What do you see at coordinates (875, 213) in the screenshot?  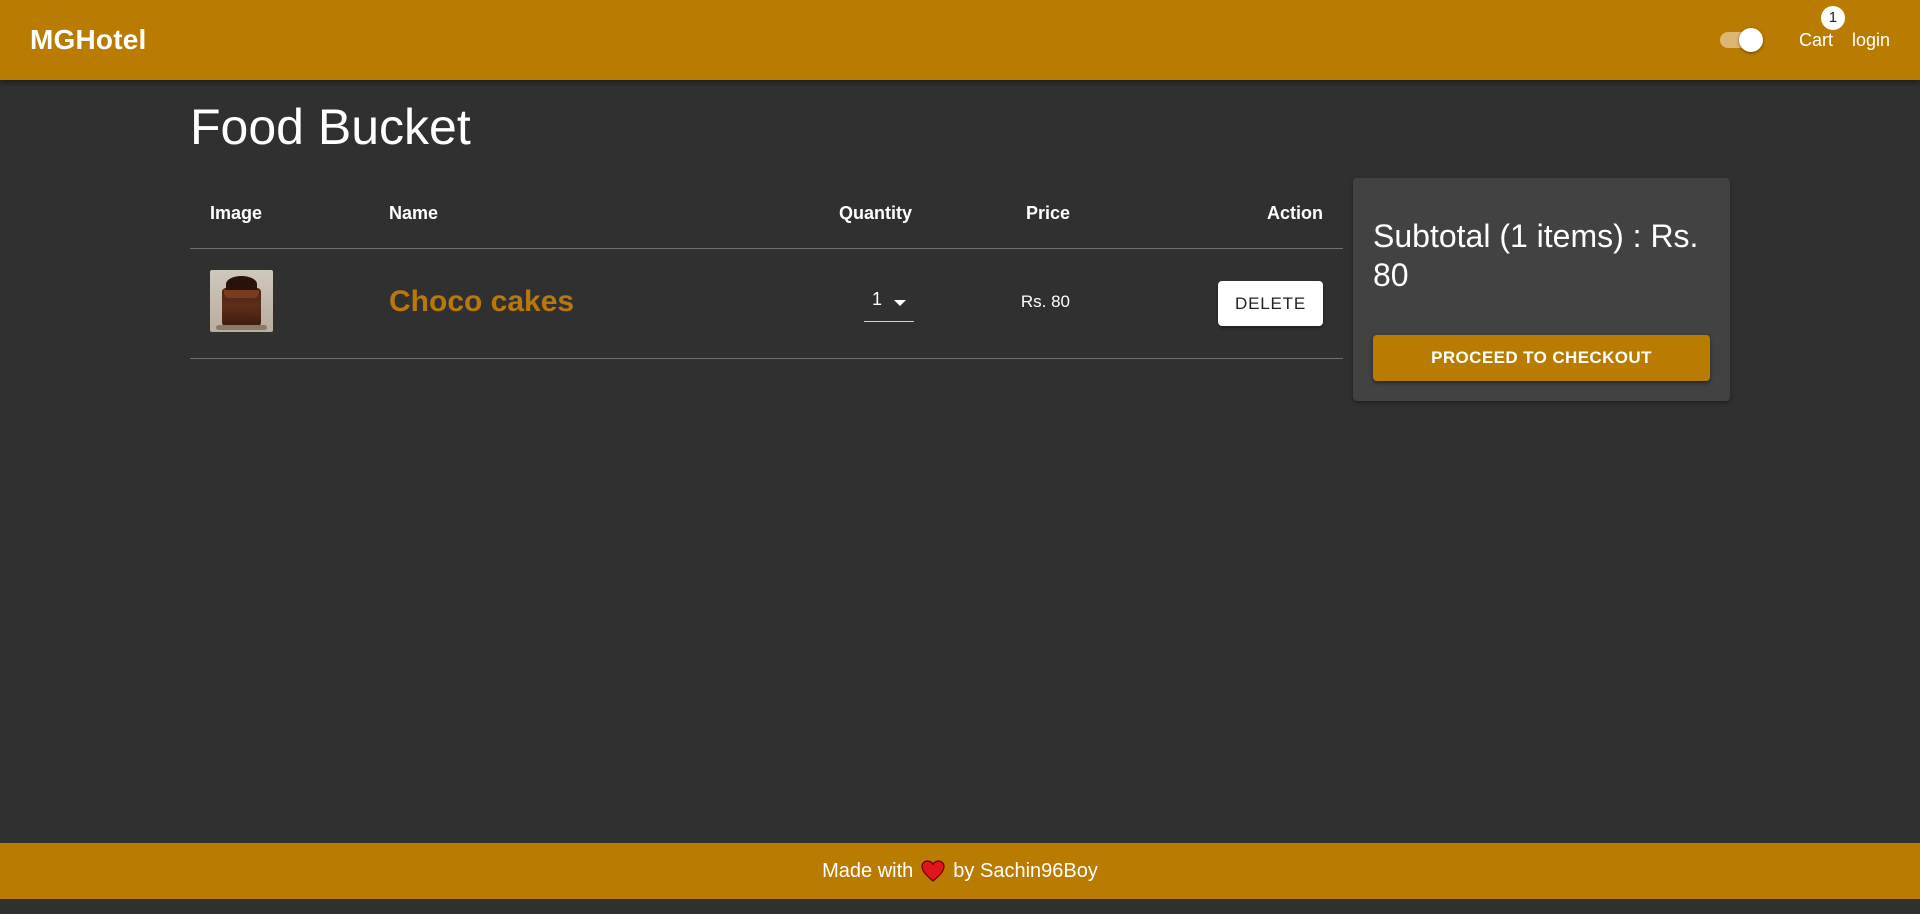 I see `column-header-quantity: Quantity` at bounding box center [875, 213].